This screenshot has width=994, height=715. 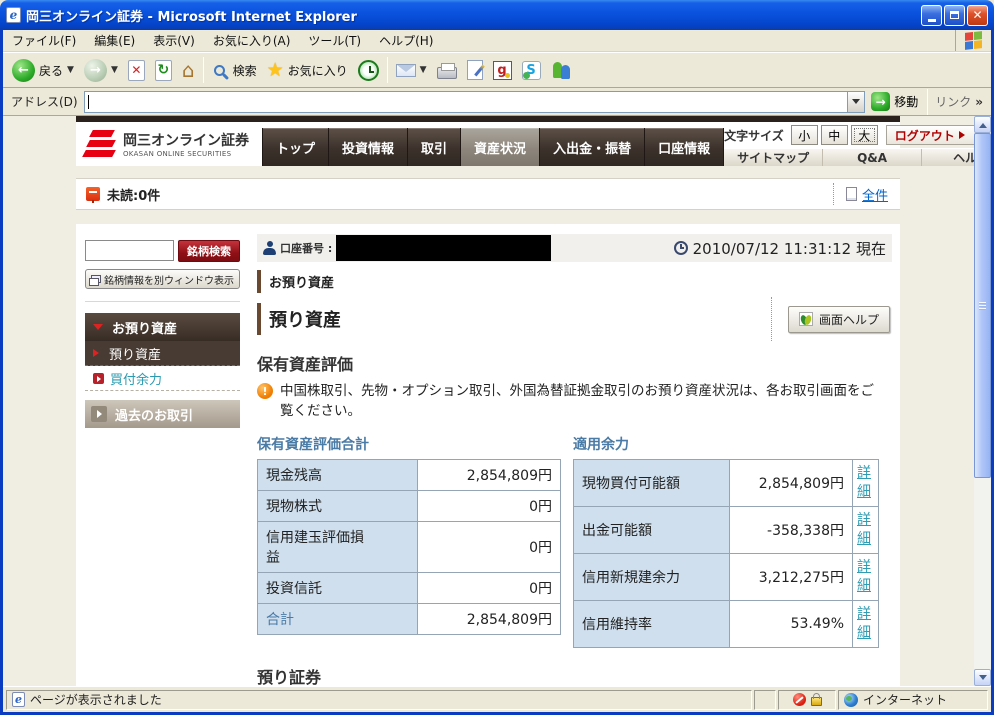 What do you see at coordinates (252, 40) in the screenshot?
I see `menu-favorites: お気に入り(A)` at bounding box center [252, 40].